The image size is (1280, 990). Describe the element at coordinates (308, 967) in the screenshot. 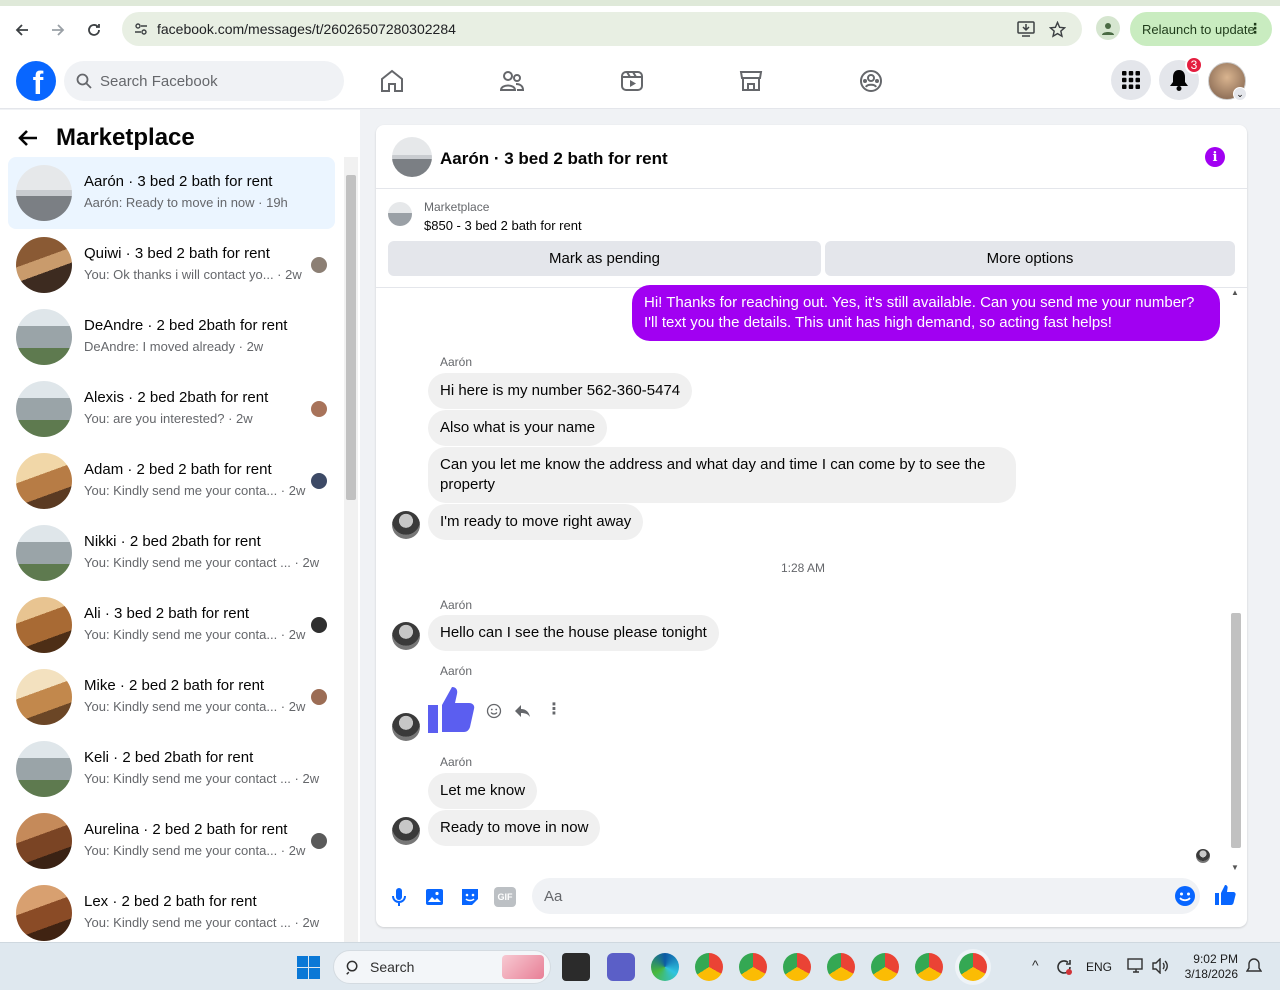

I see `windows-start-icon` at that location.